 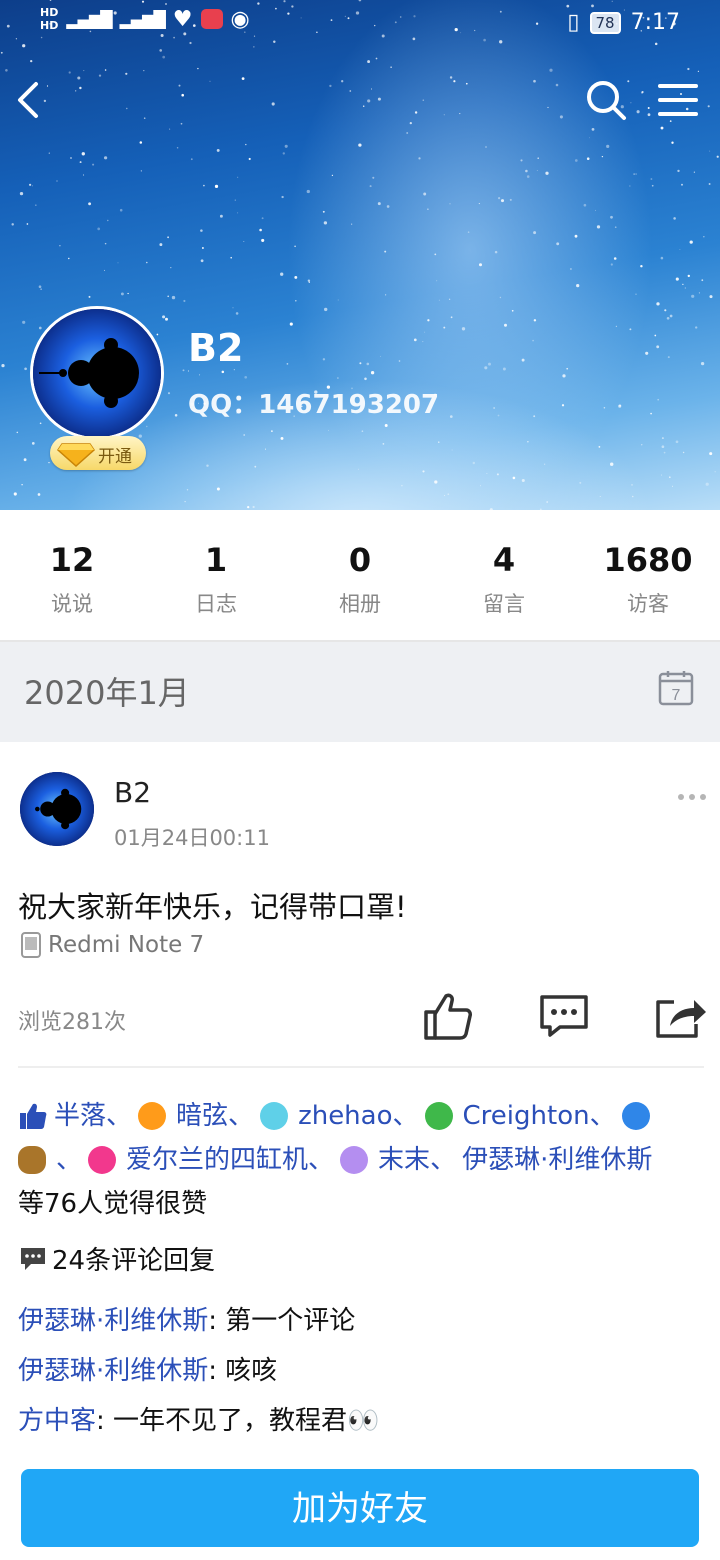 I want to click on menu-icon, so click(x=678, y=100).